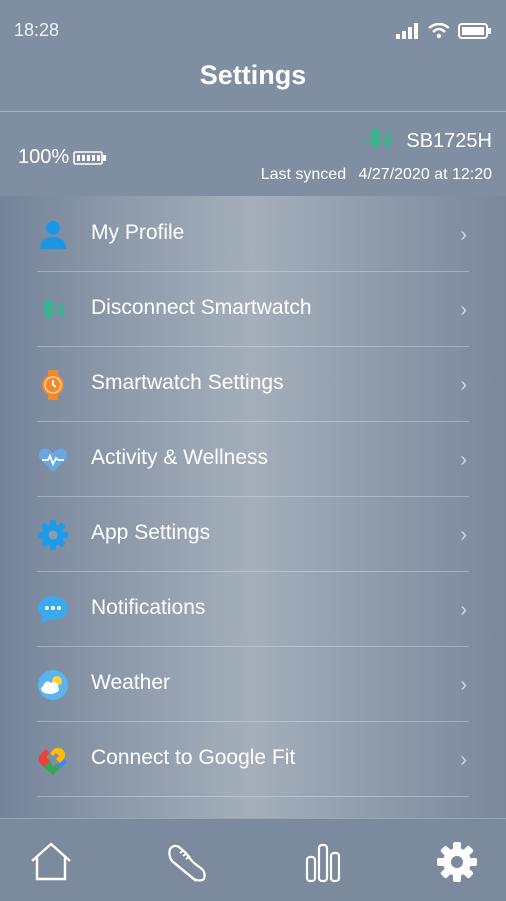 This screenshot has width=506, height=901. I want to click on shoe-icon, so click(187, 862).